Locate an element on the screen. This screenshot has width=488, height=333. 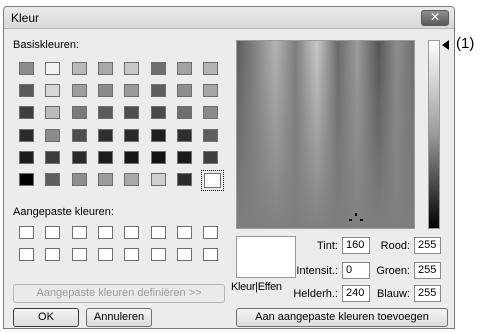
color-preview is located at coordinates (266, 257).